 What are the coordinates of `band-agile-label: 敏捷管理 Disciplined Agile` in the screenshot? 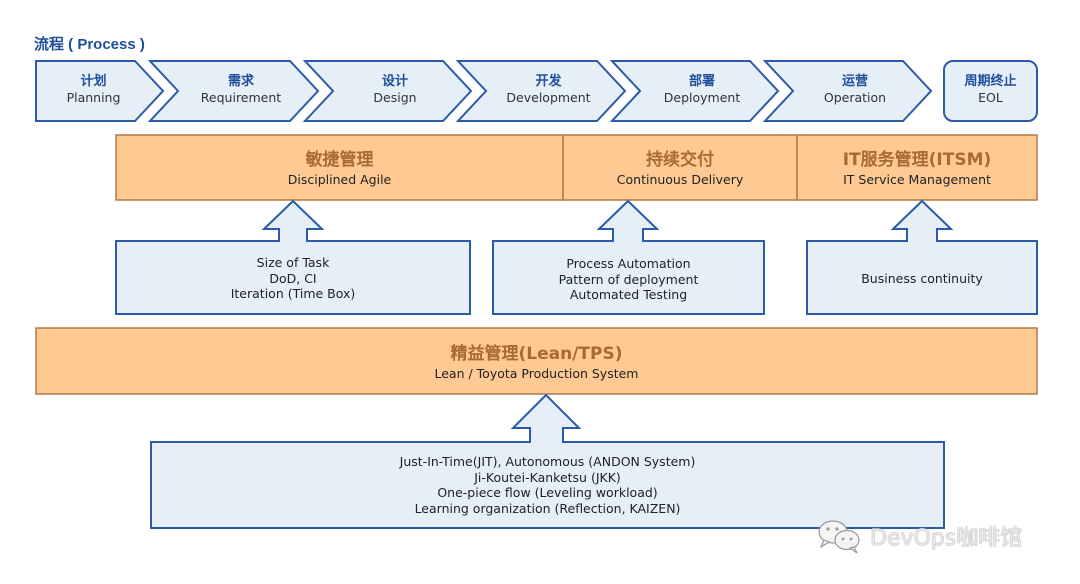 It's located at (339, 169).